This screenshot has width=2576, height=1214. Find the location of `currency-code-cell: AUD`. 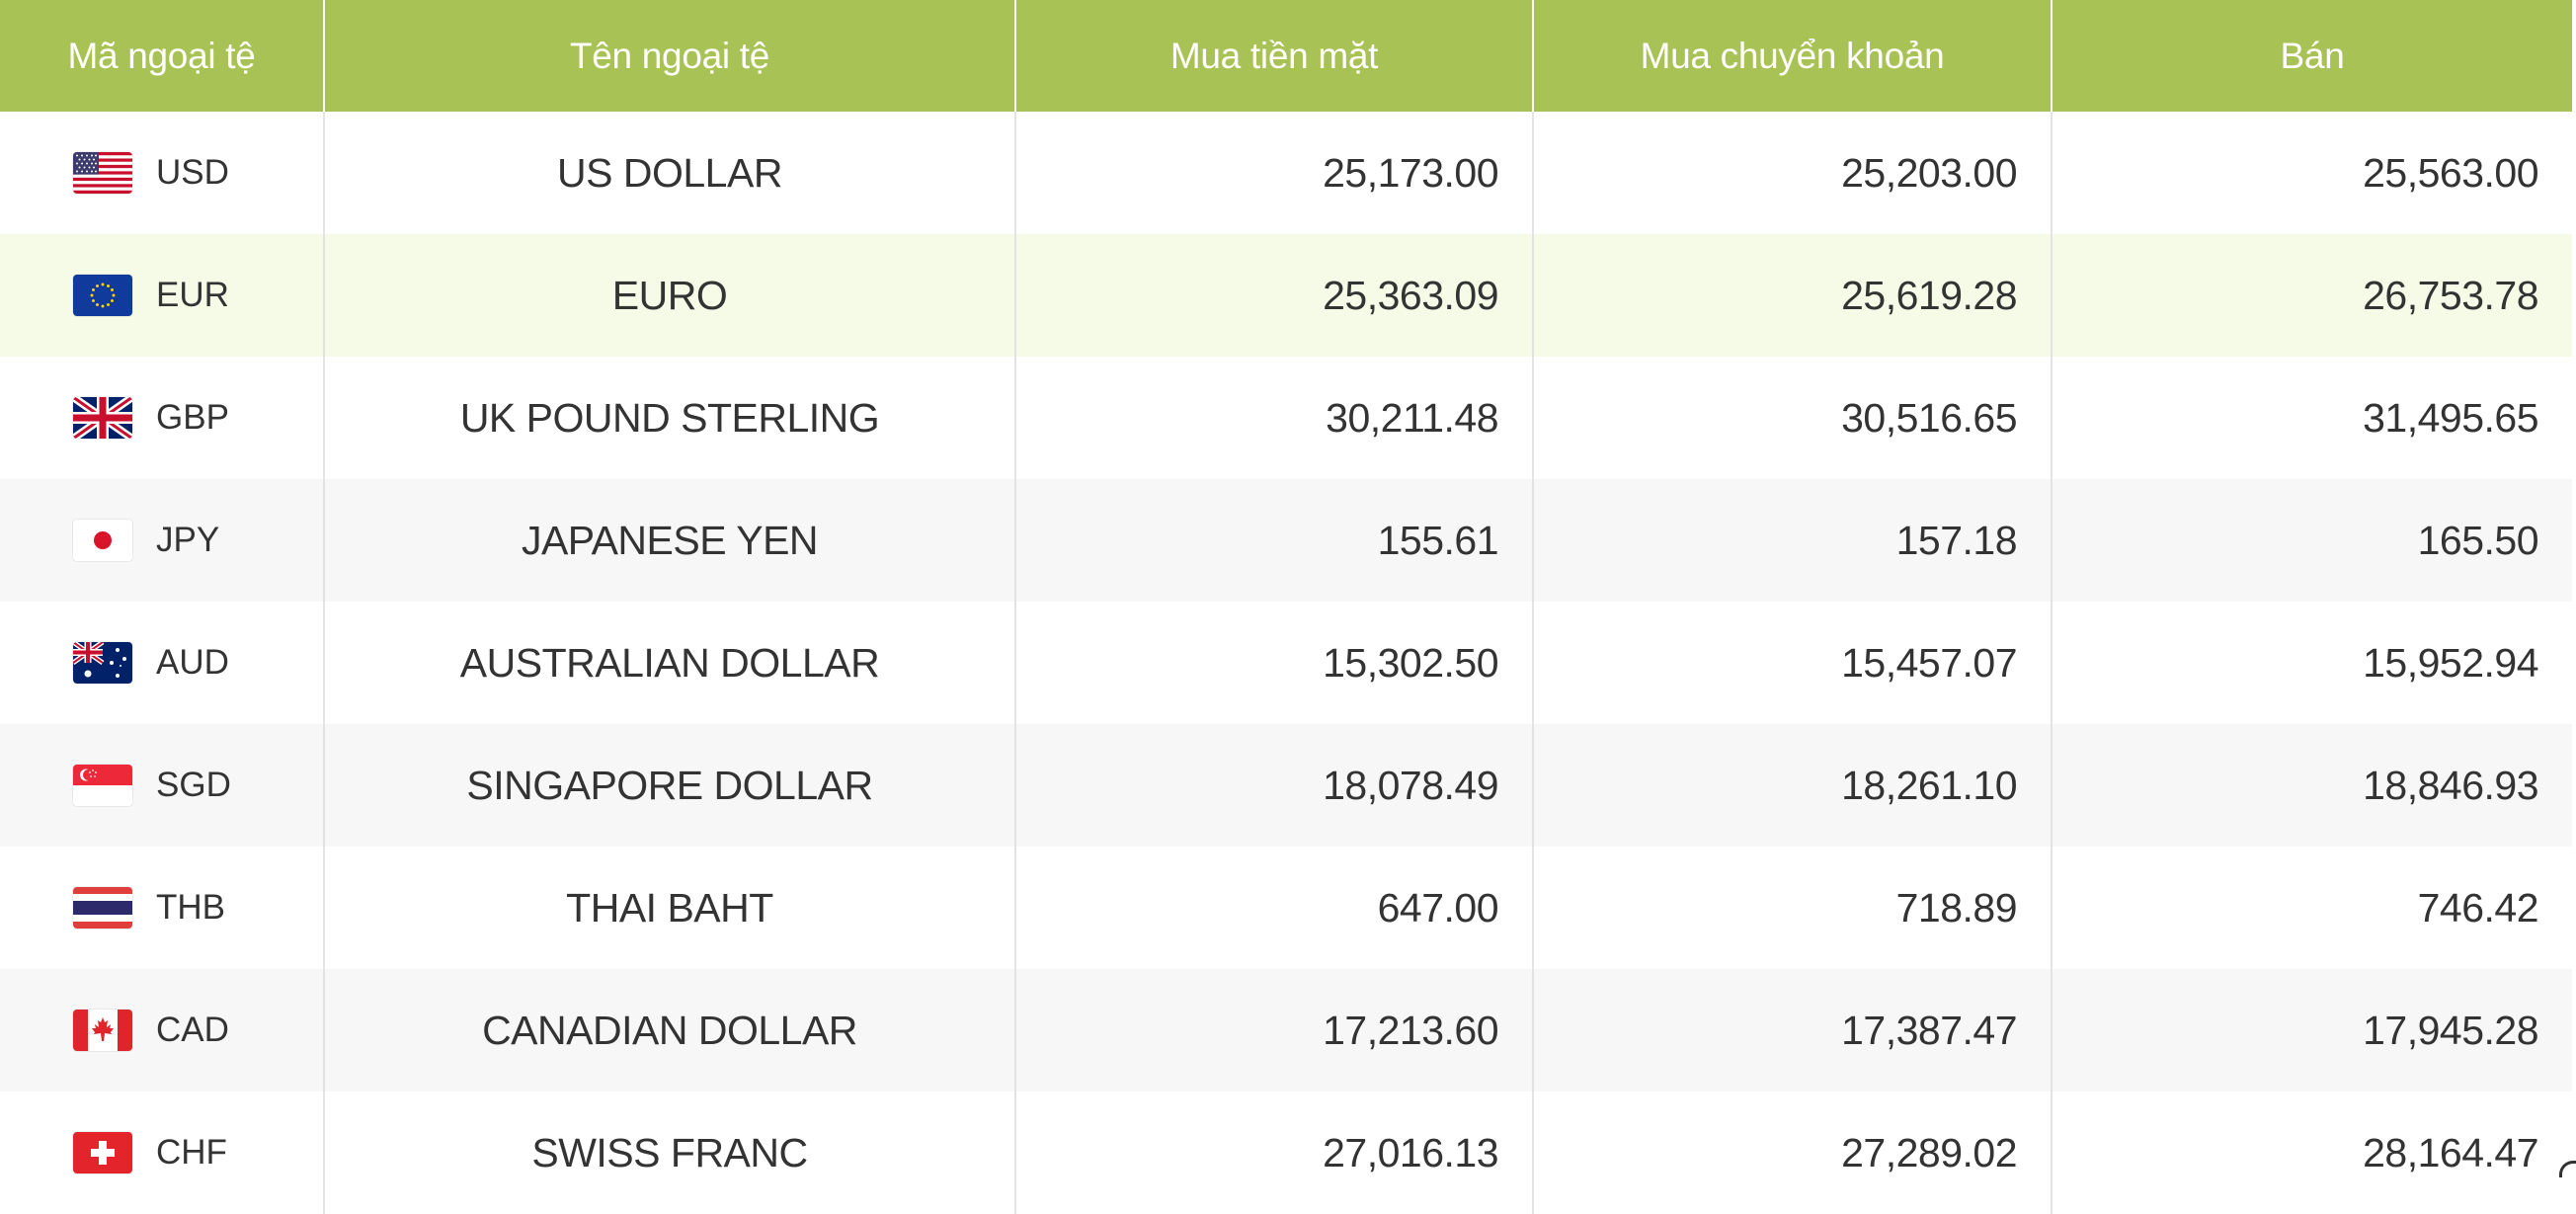

currency-code-cell: AUD is located at coordinates (162, 663).